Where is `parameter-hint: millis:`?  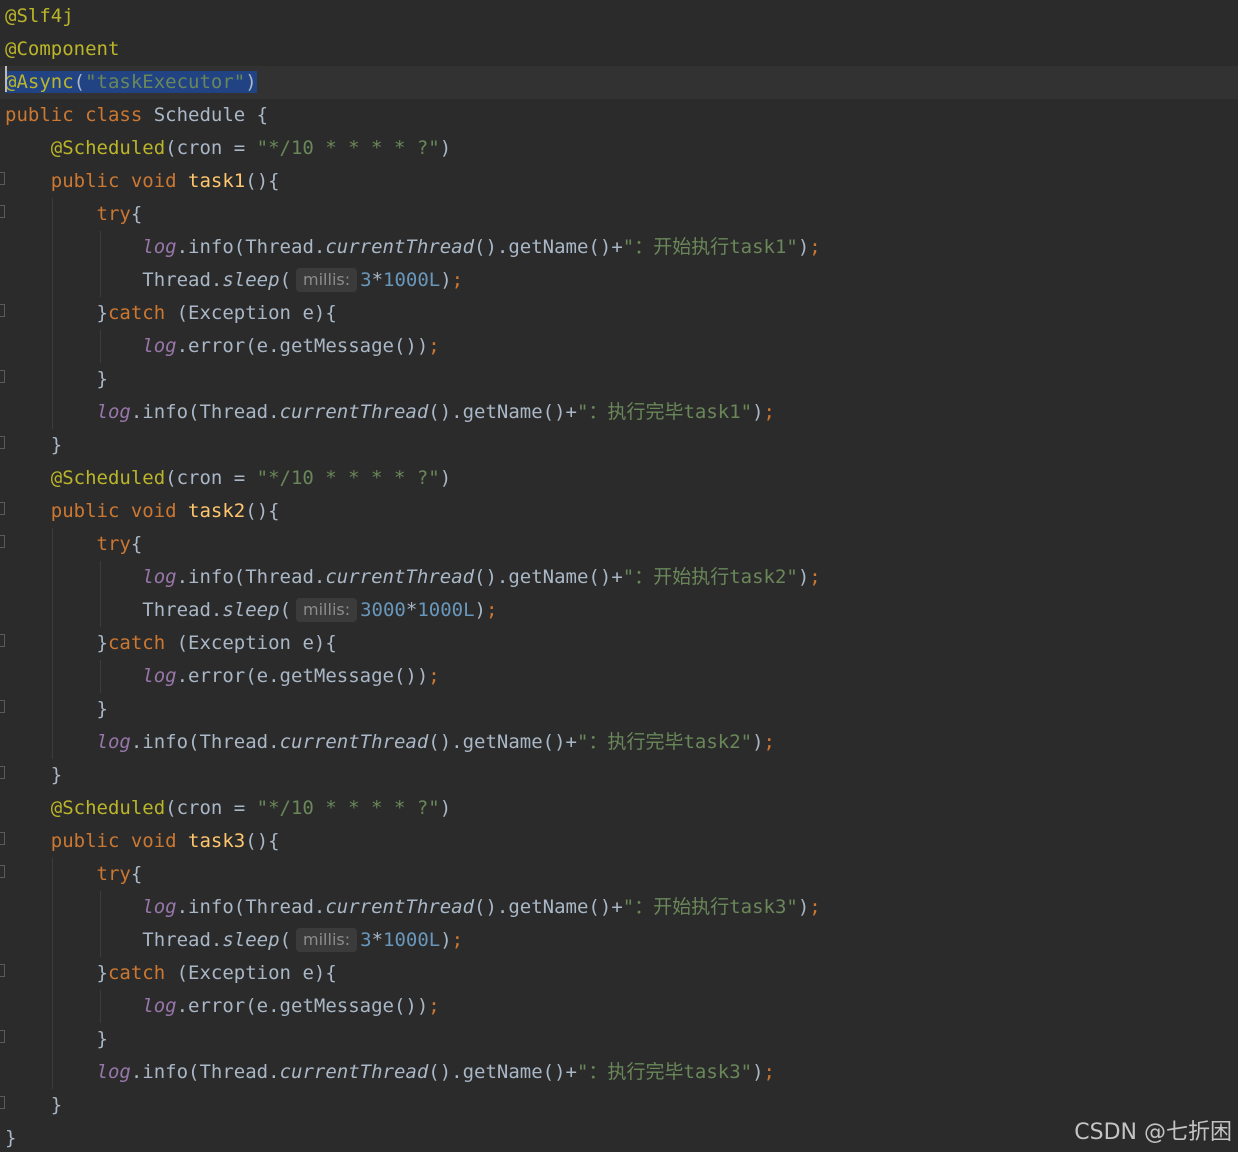 parameter-hint: millis: is located at coordinates (327, 280).